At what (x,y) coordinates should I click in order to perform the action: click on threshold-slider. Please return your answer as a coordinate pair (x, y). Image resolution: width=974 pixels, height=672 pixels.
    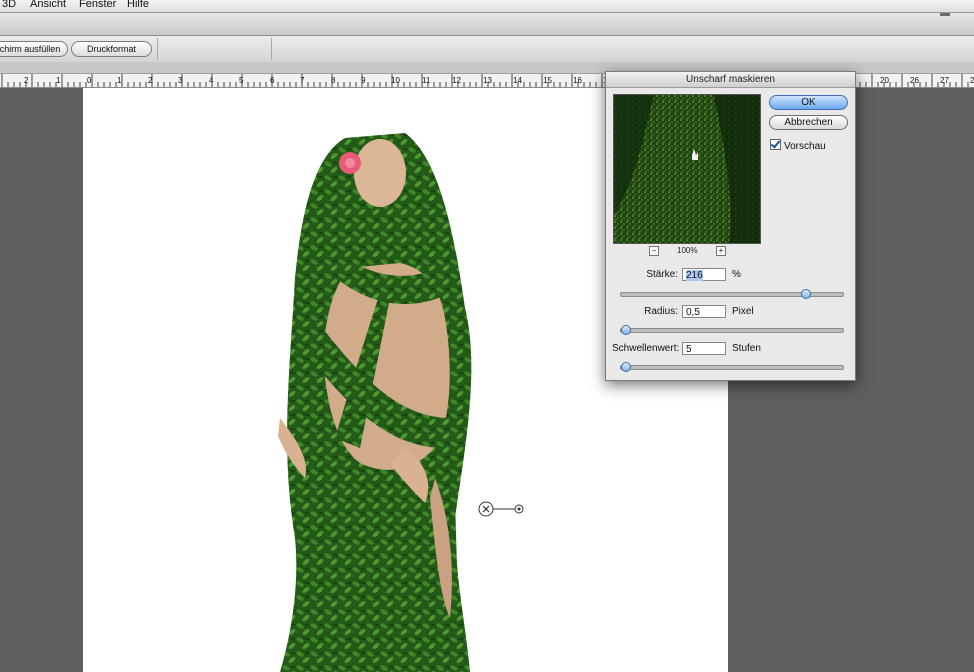
    Looking at the image, I should click on (732, 367).